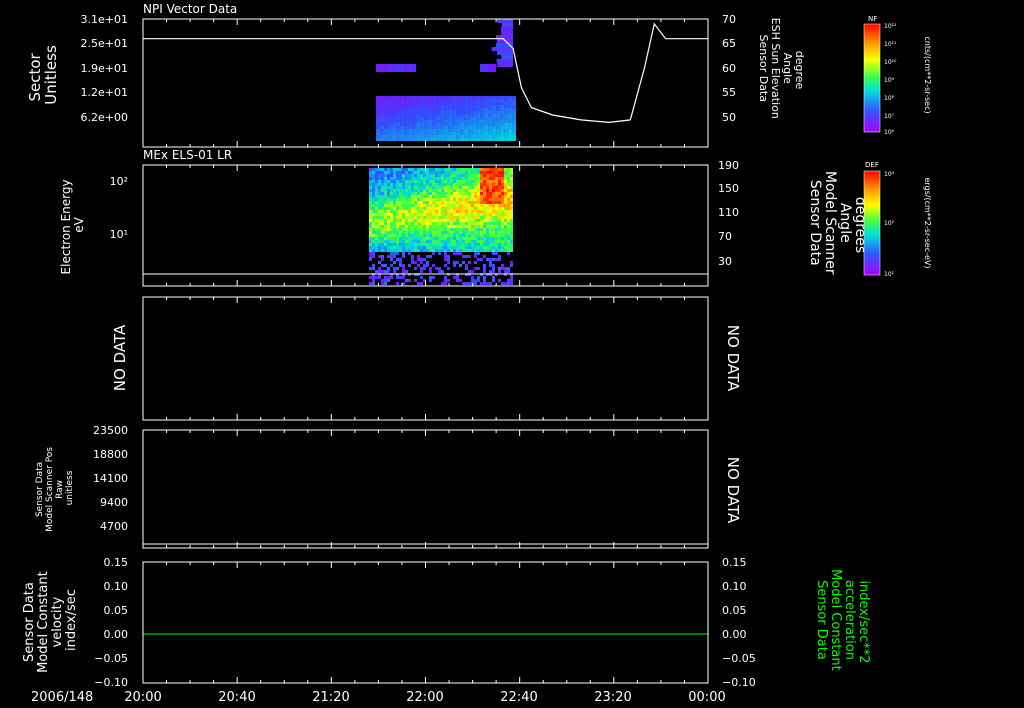  What do you see at coordinates (872, 223) in the screenshot?
I see `colorbar-def-gradient` at bounding box center [872, 223].